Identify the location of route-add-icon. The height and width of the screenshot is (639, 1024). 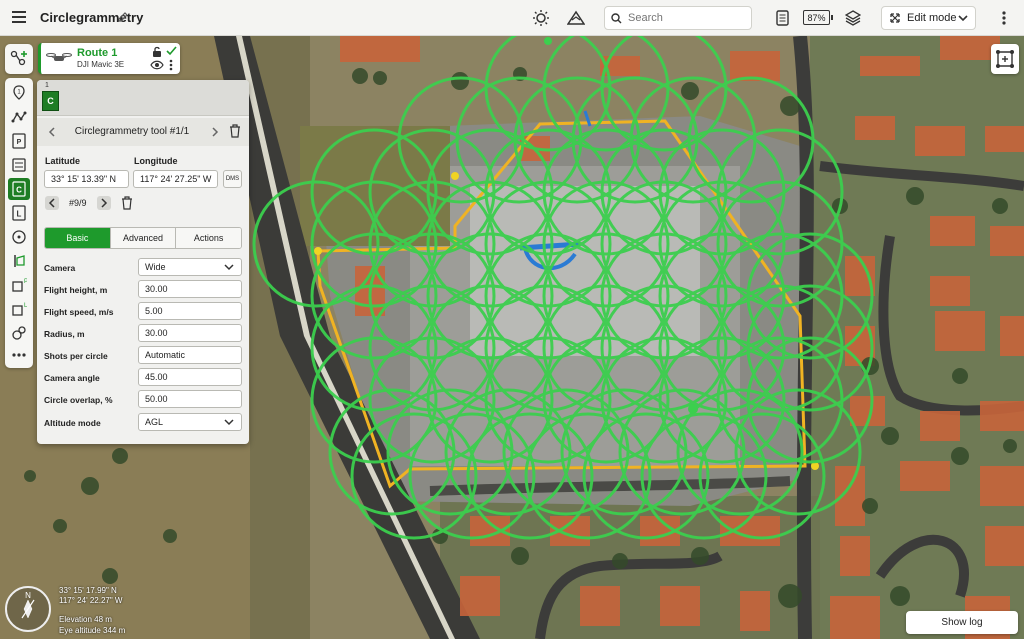
(18, 58).